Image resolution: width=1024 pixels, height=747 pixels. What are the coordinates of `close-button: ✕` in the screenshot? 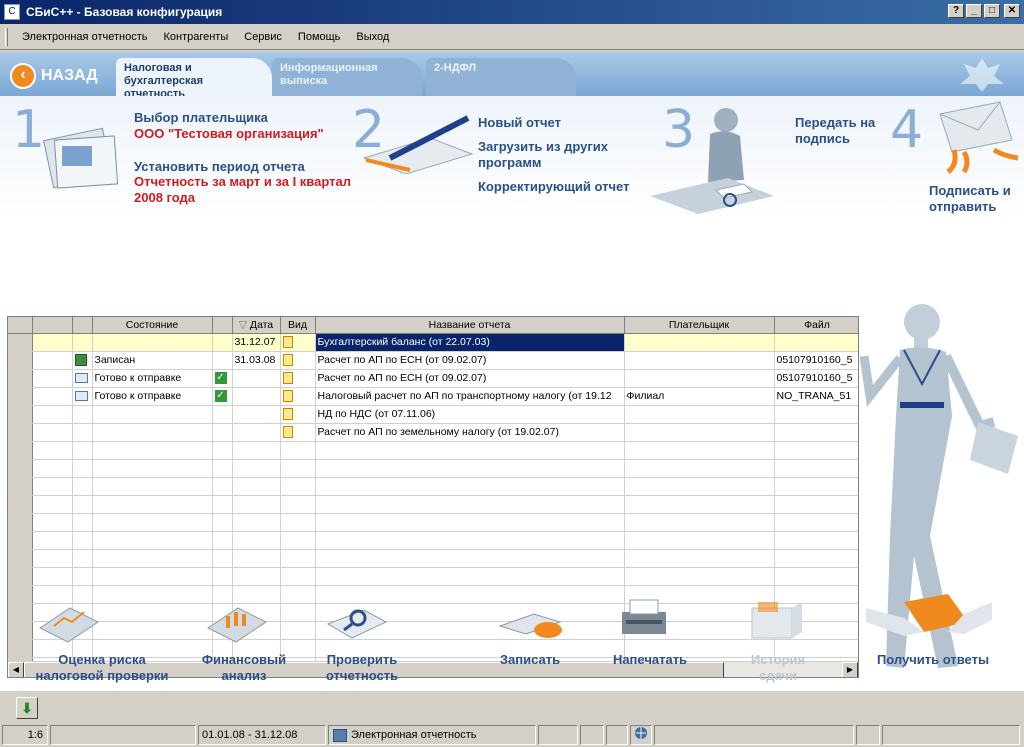 It's located at (1012, 11).